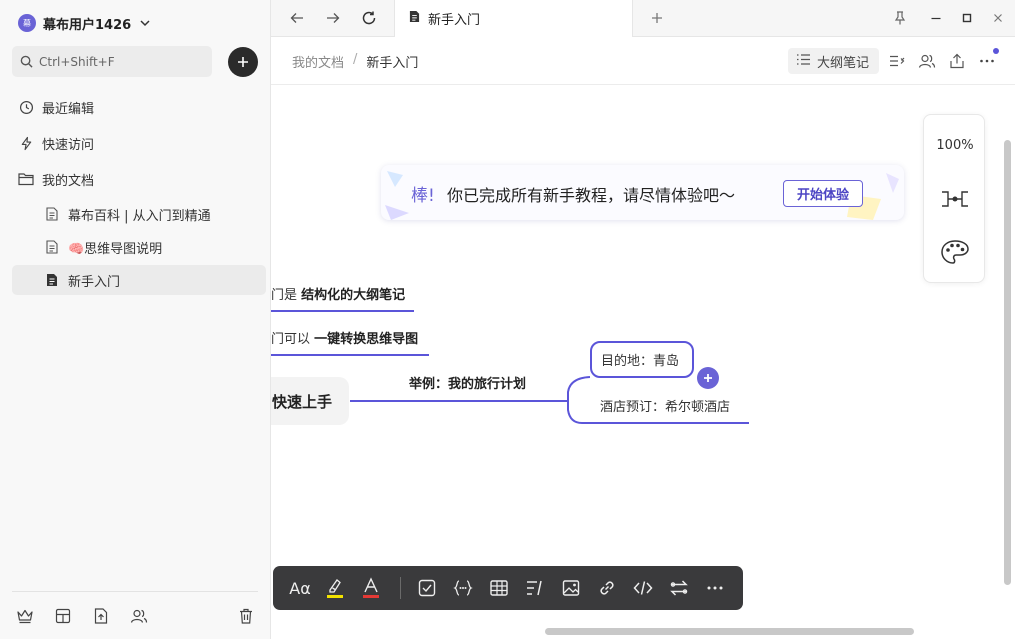  I want to click on zoom-level: 100%, so click(955, 145).